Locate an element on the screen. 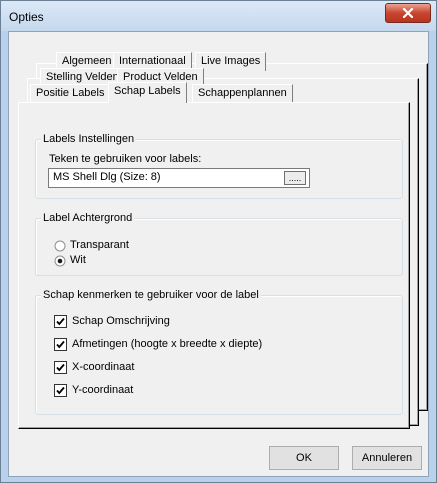 Image resolution: width=437 pixels, height=483 pixels. close-icon is located at coordinates (408, 13).